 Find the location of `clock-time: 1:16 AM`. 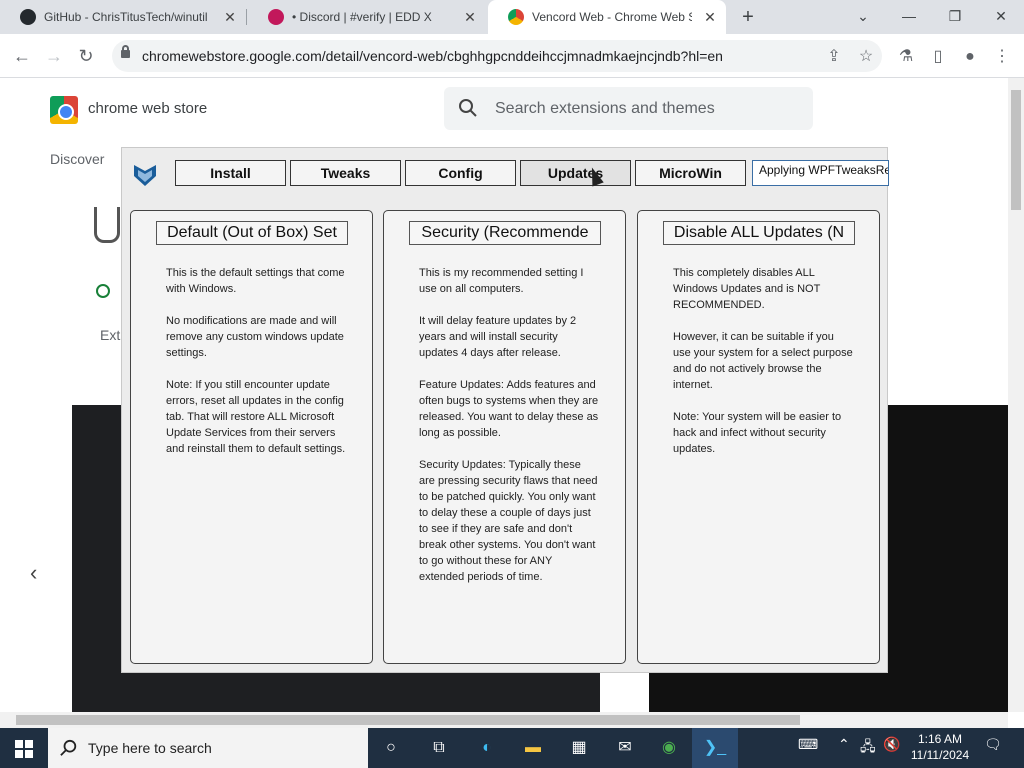

clock-time: 1:16 AM is located at coordinates (940, 739).